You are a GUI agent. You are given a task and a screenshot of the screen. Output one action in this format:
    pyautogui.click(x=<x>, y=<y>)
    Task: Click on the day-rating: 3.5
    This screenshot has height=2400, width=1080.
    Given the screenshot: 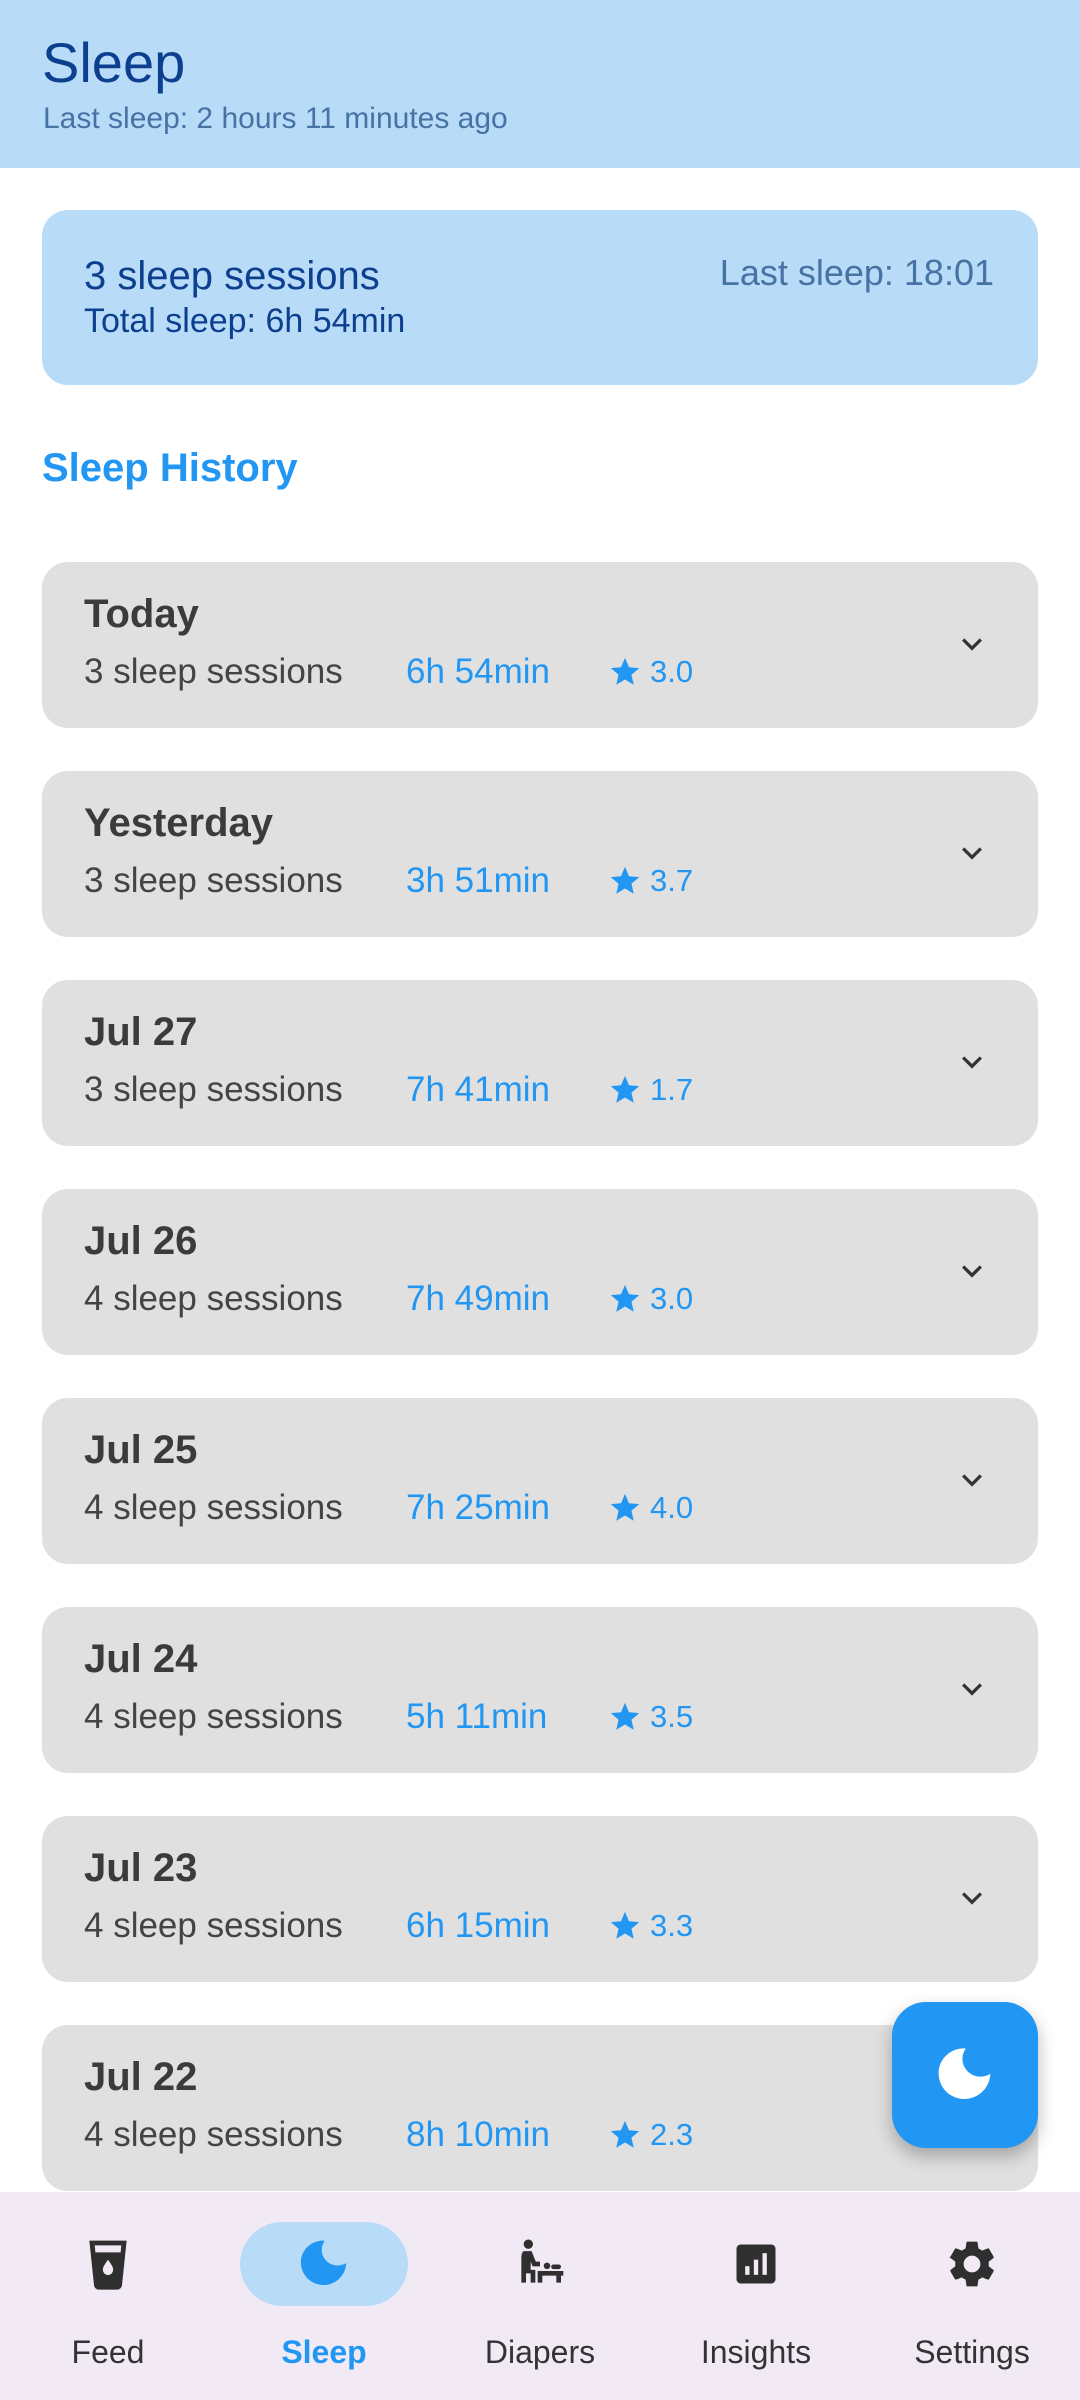 What is the action you would take?
    pyautogui.click(x=650, y=1717)
    